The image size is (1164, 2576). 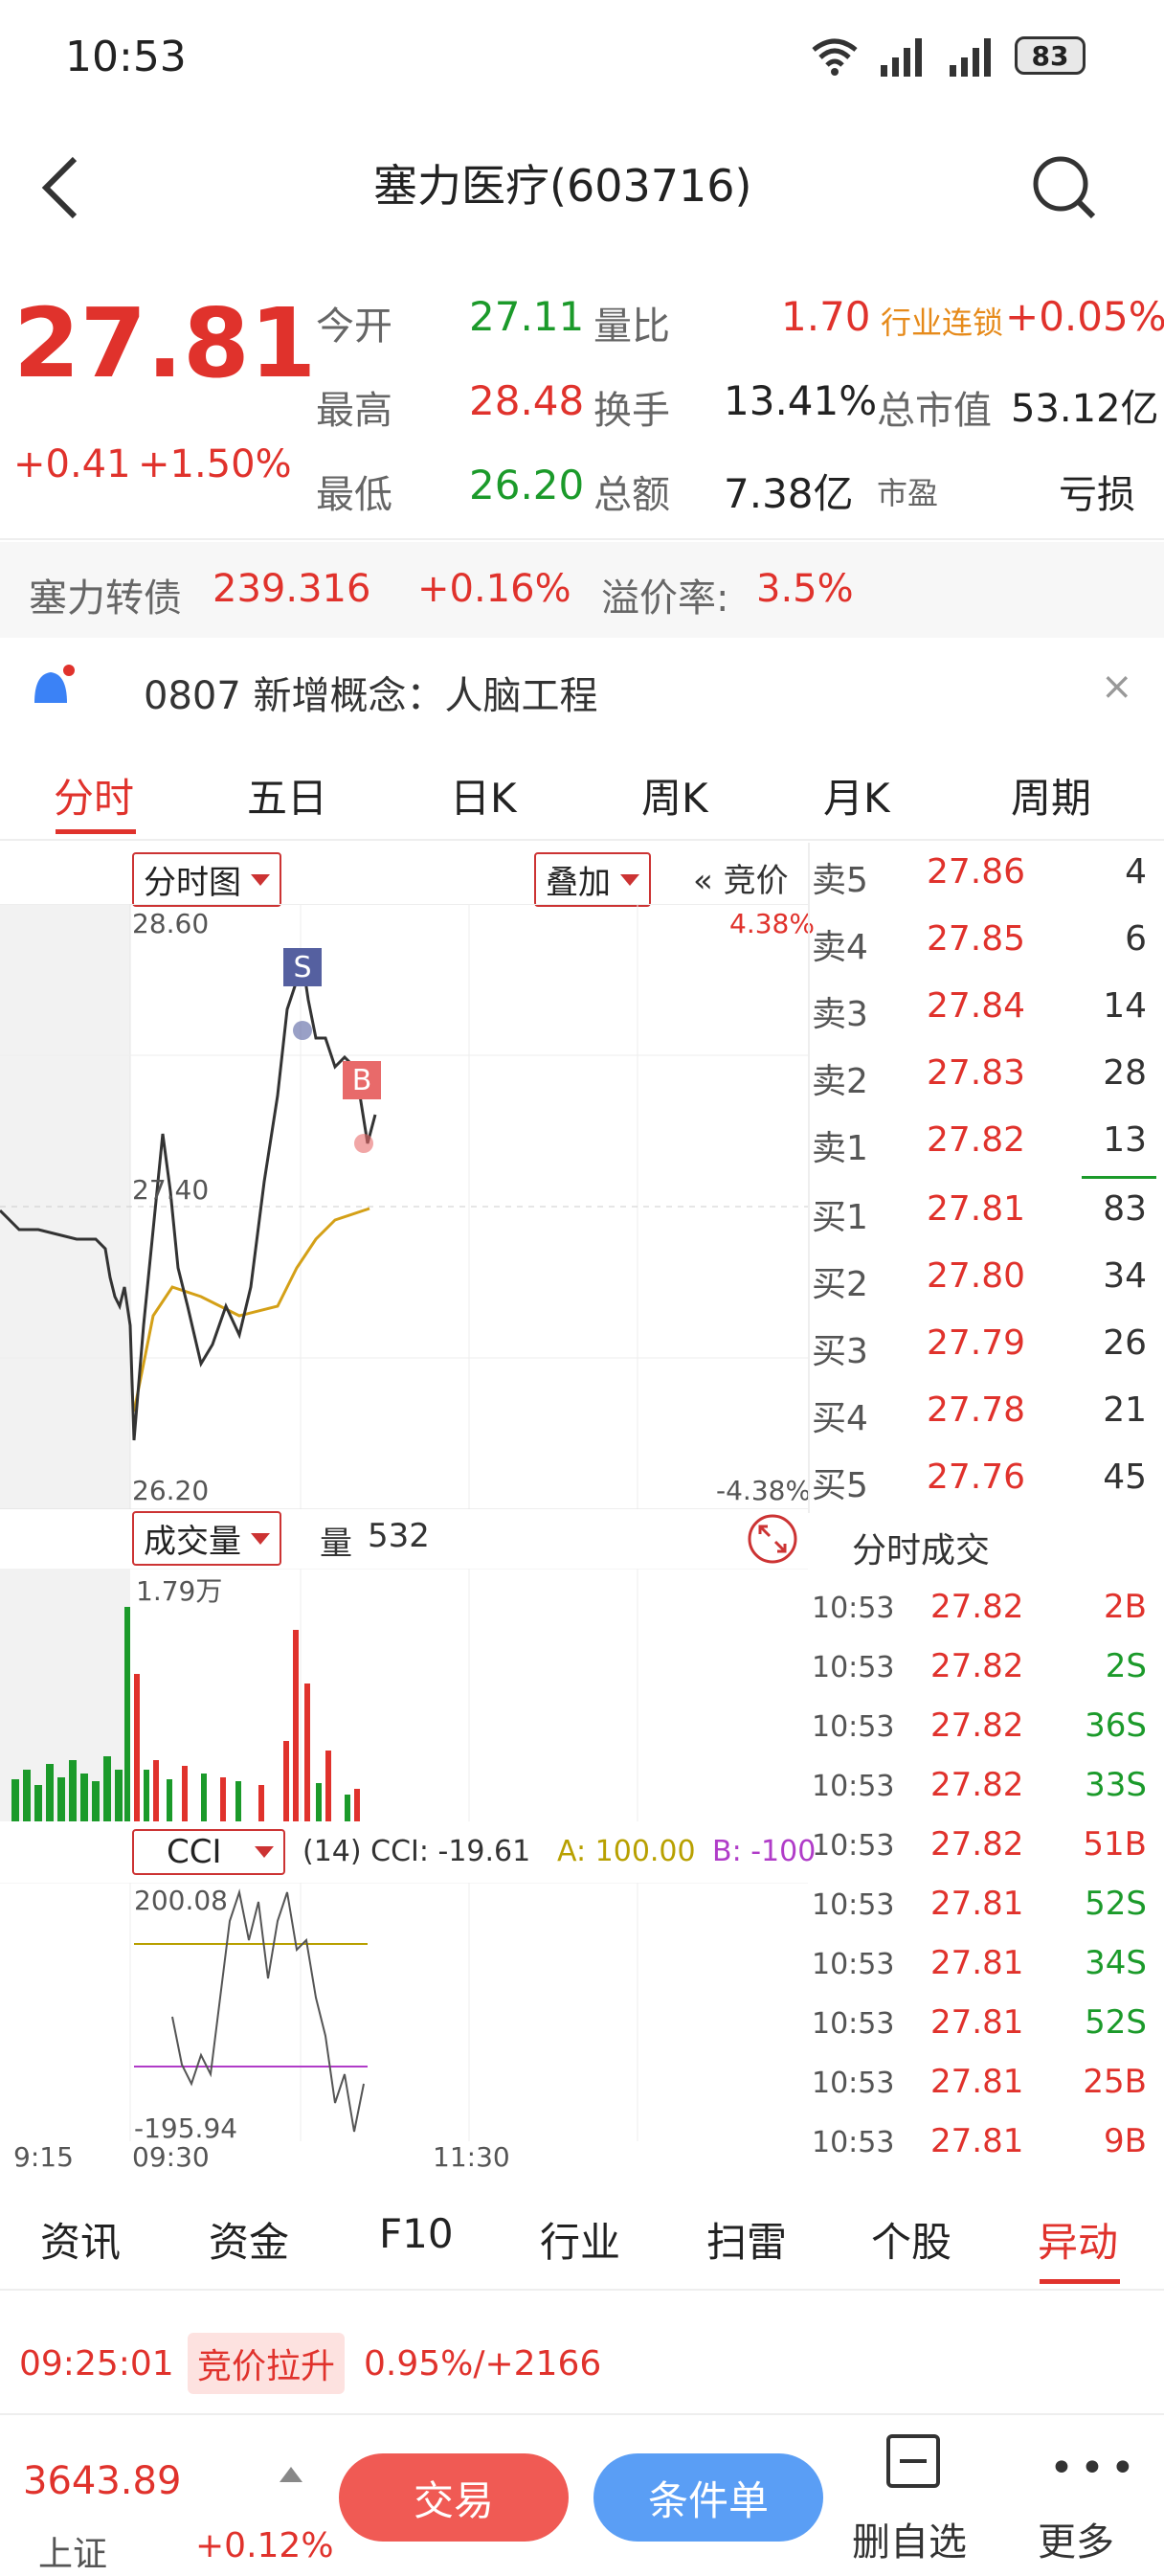 I want to click on order-book-ask-row: 卖2 27.83 28, so click(x=984, y=1086).